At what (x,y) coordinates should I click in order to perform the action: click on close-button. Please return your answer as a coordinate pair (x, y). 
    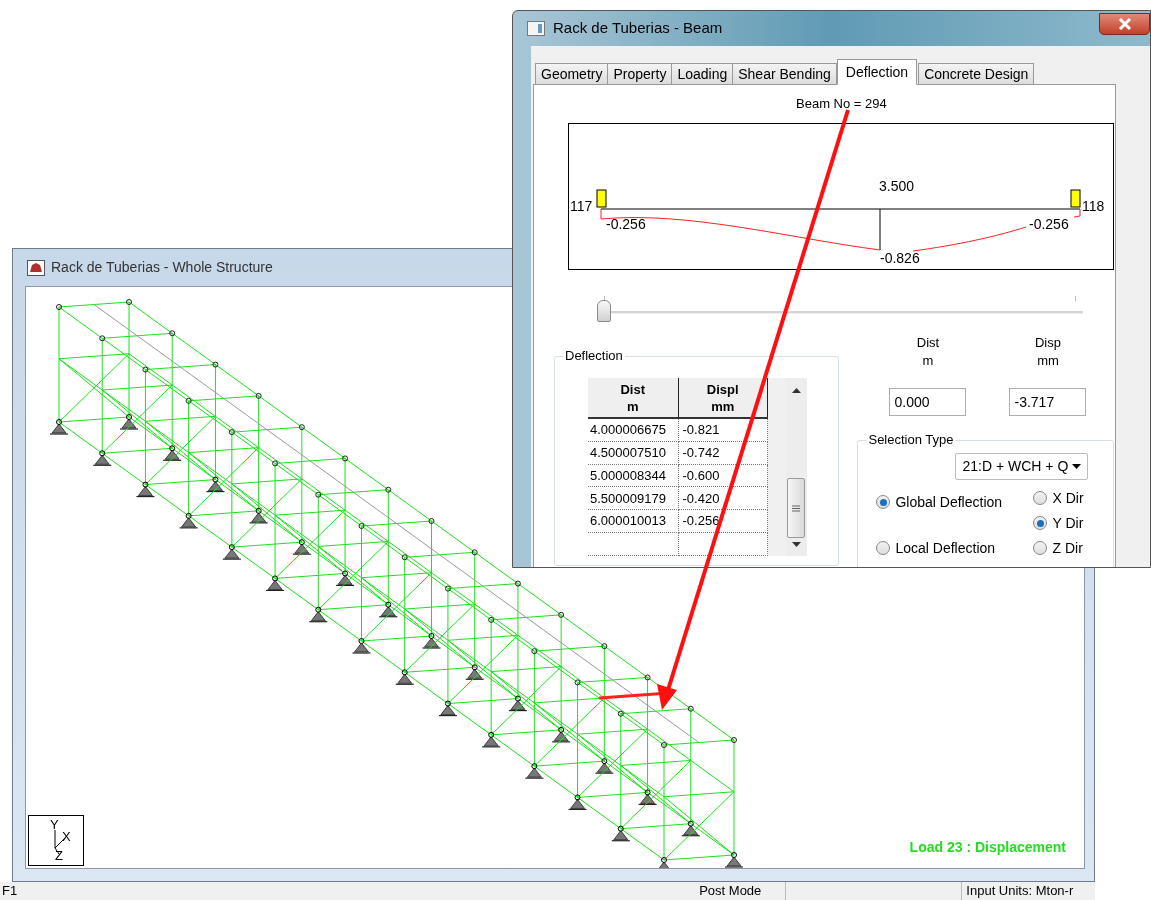
    Looking at the image, I should click on (1124, 24).